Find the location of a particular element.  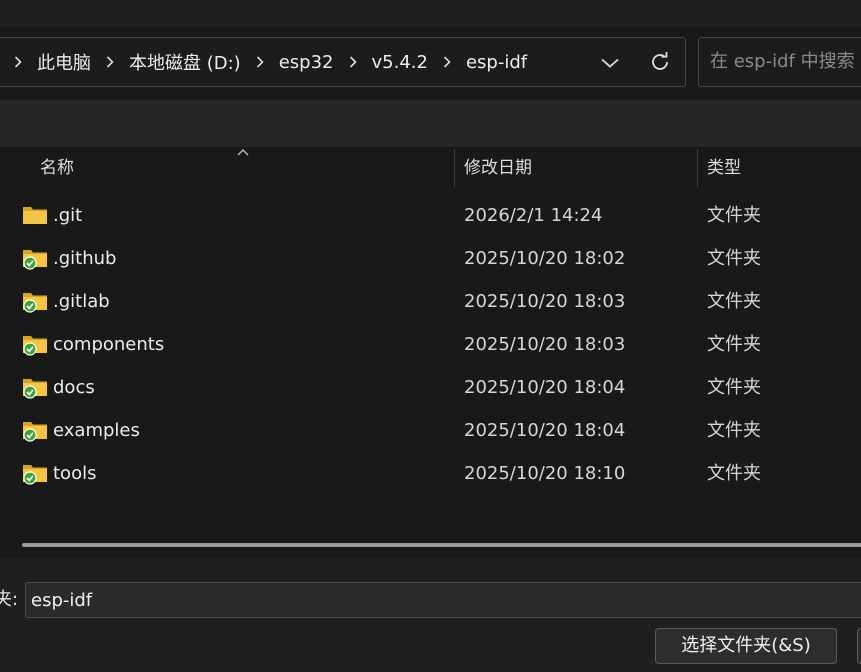

address-bar: 此电脑 本地磁盘 (D:) esp32 v5.4.2 esp-idf is located at coordinates (343, 62).